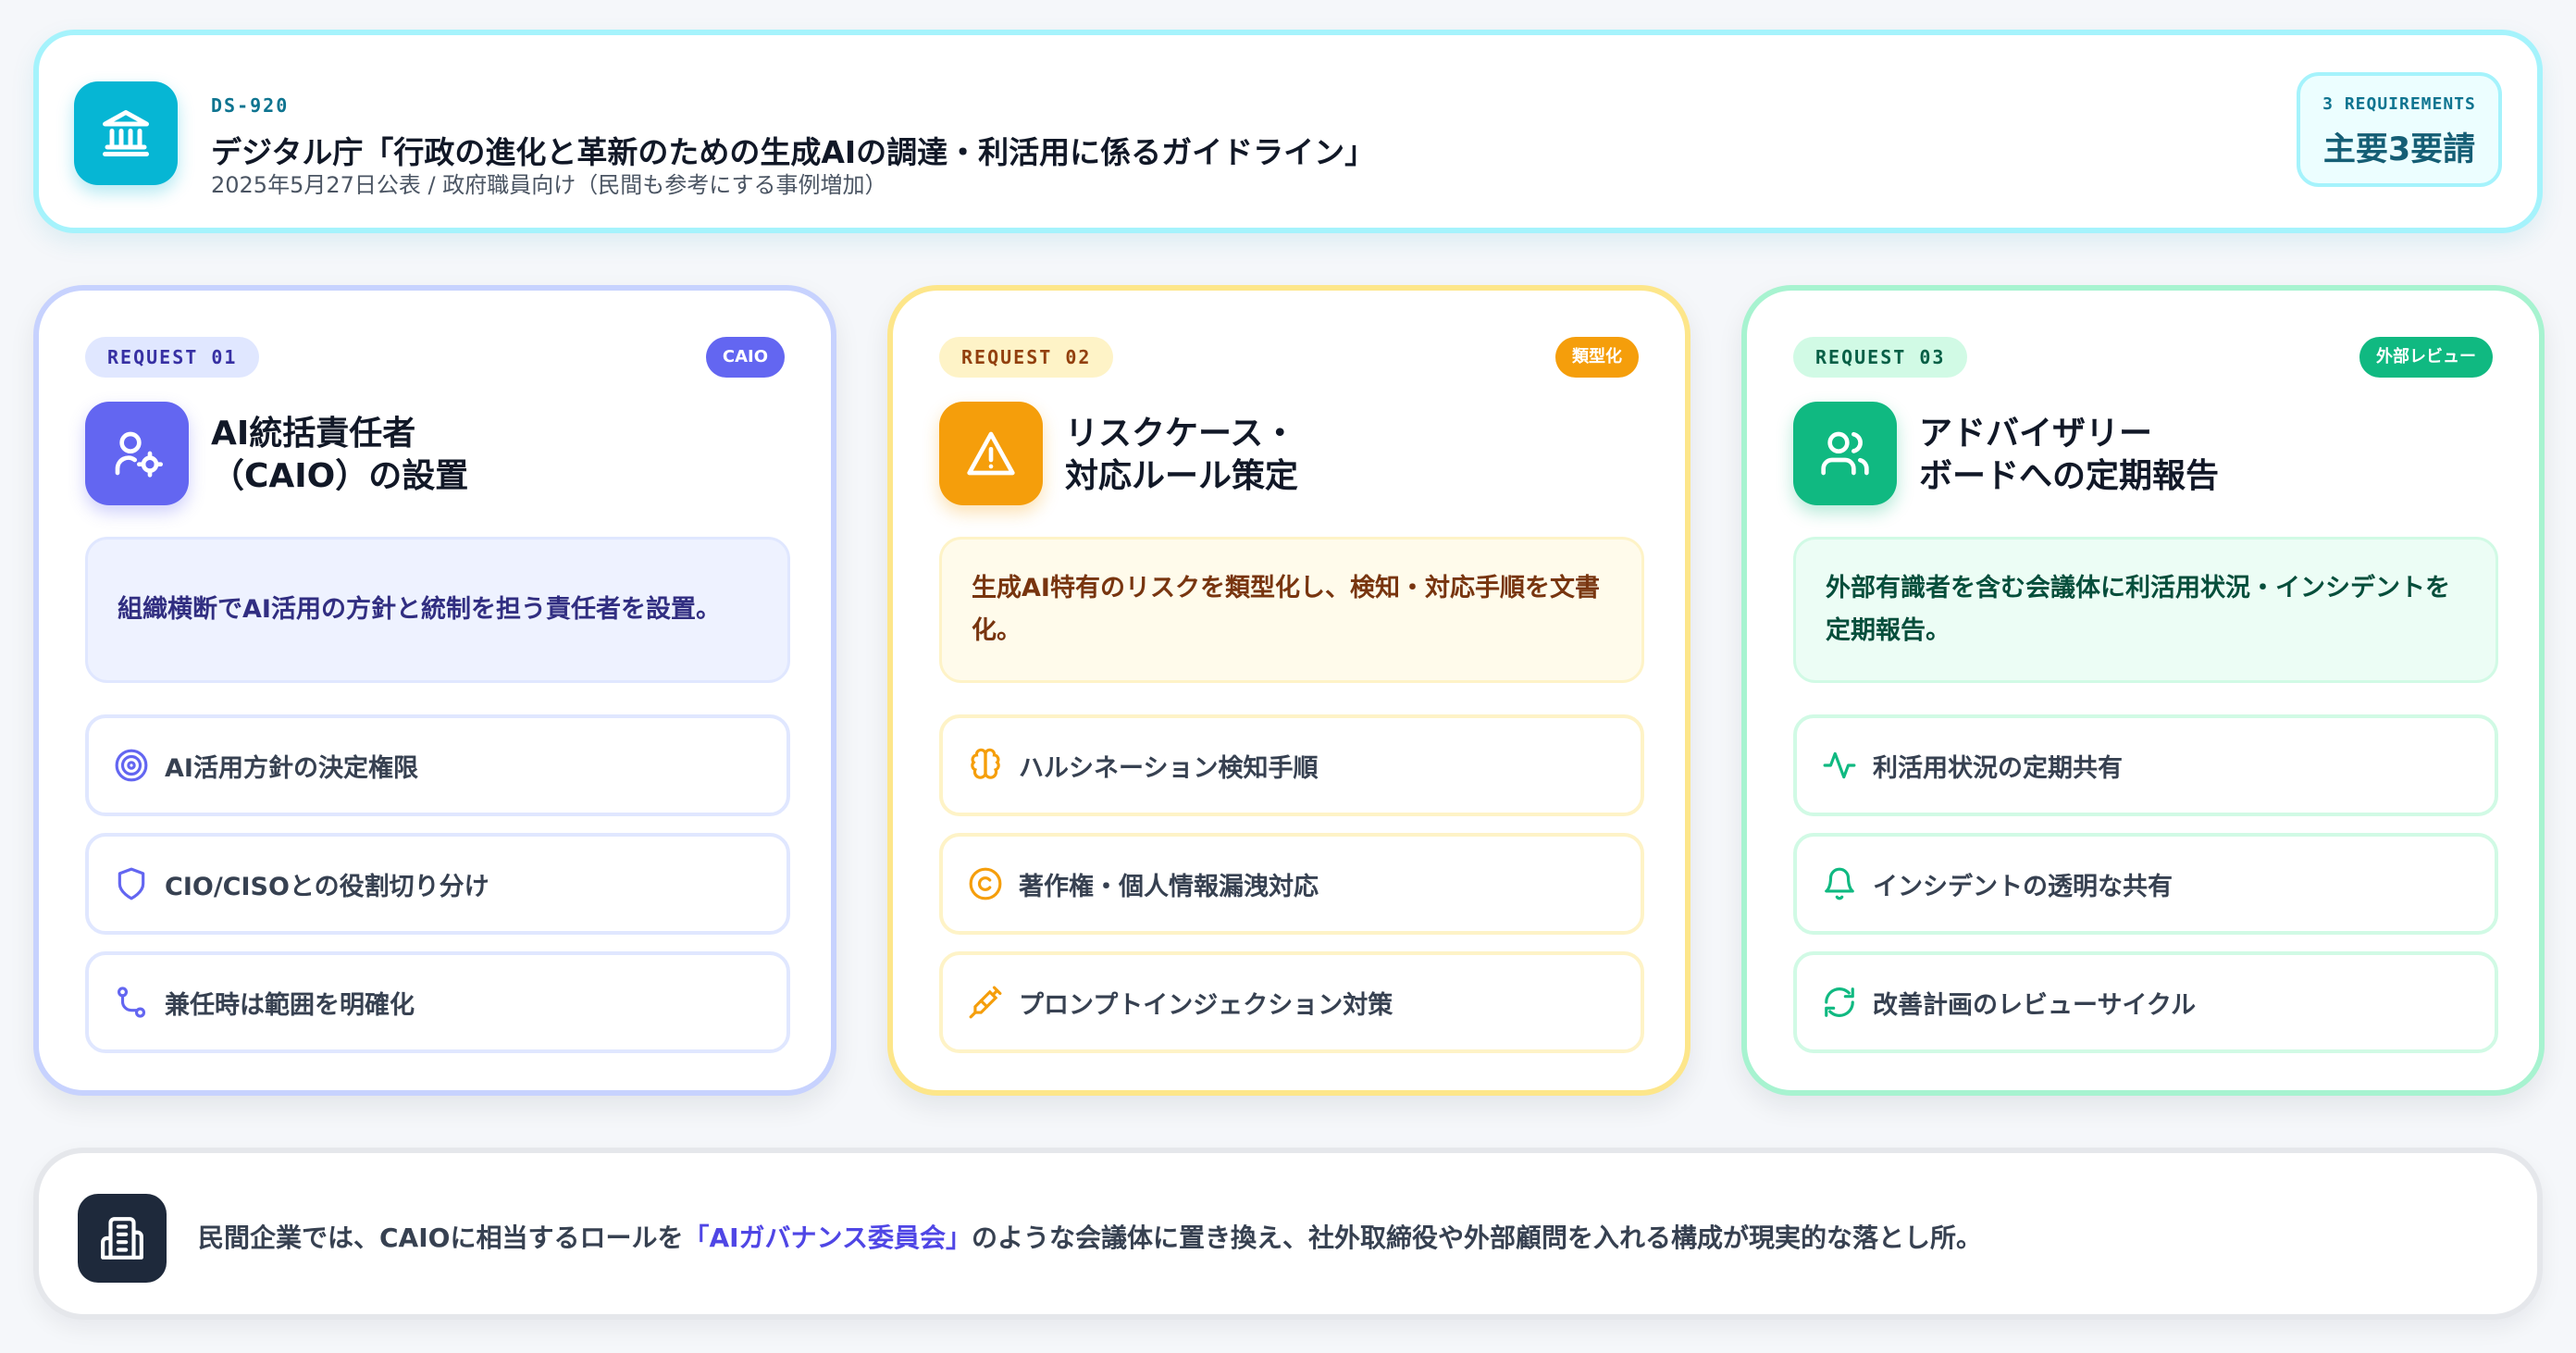 Image resolution: width=2576 pixels, height=1353 pixels. What do you see at coordinates (828, 1238) in the screenshot?
I see `footer-highlight: 「AIガバナンス委員会」` at bounding box center [828, 1238].